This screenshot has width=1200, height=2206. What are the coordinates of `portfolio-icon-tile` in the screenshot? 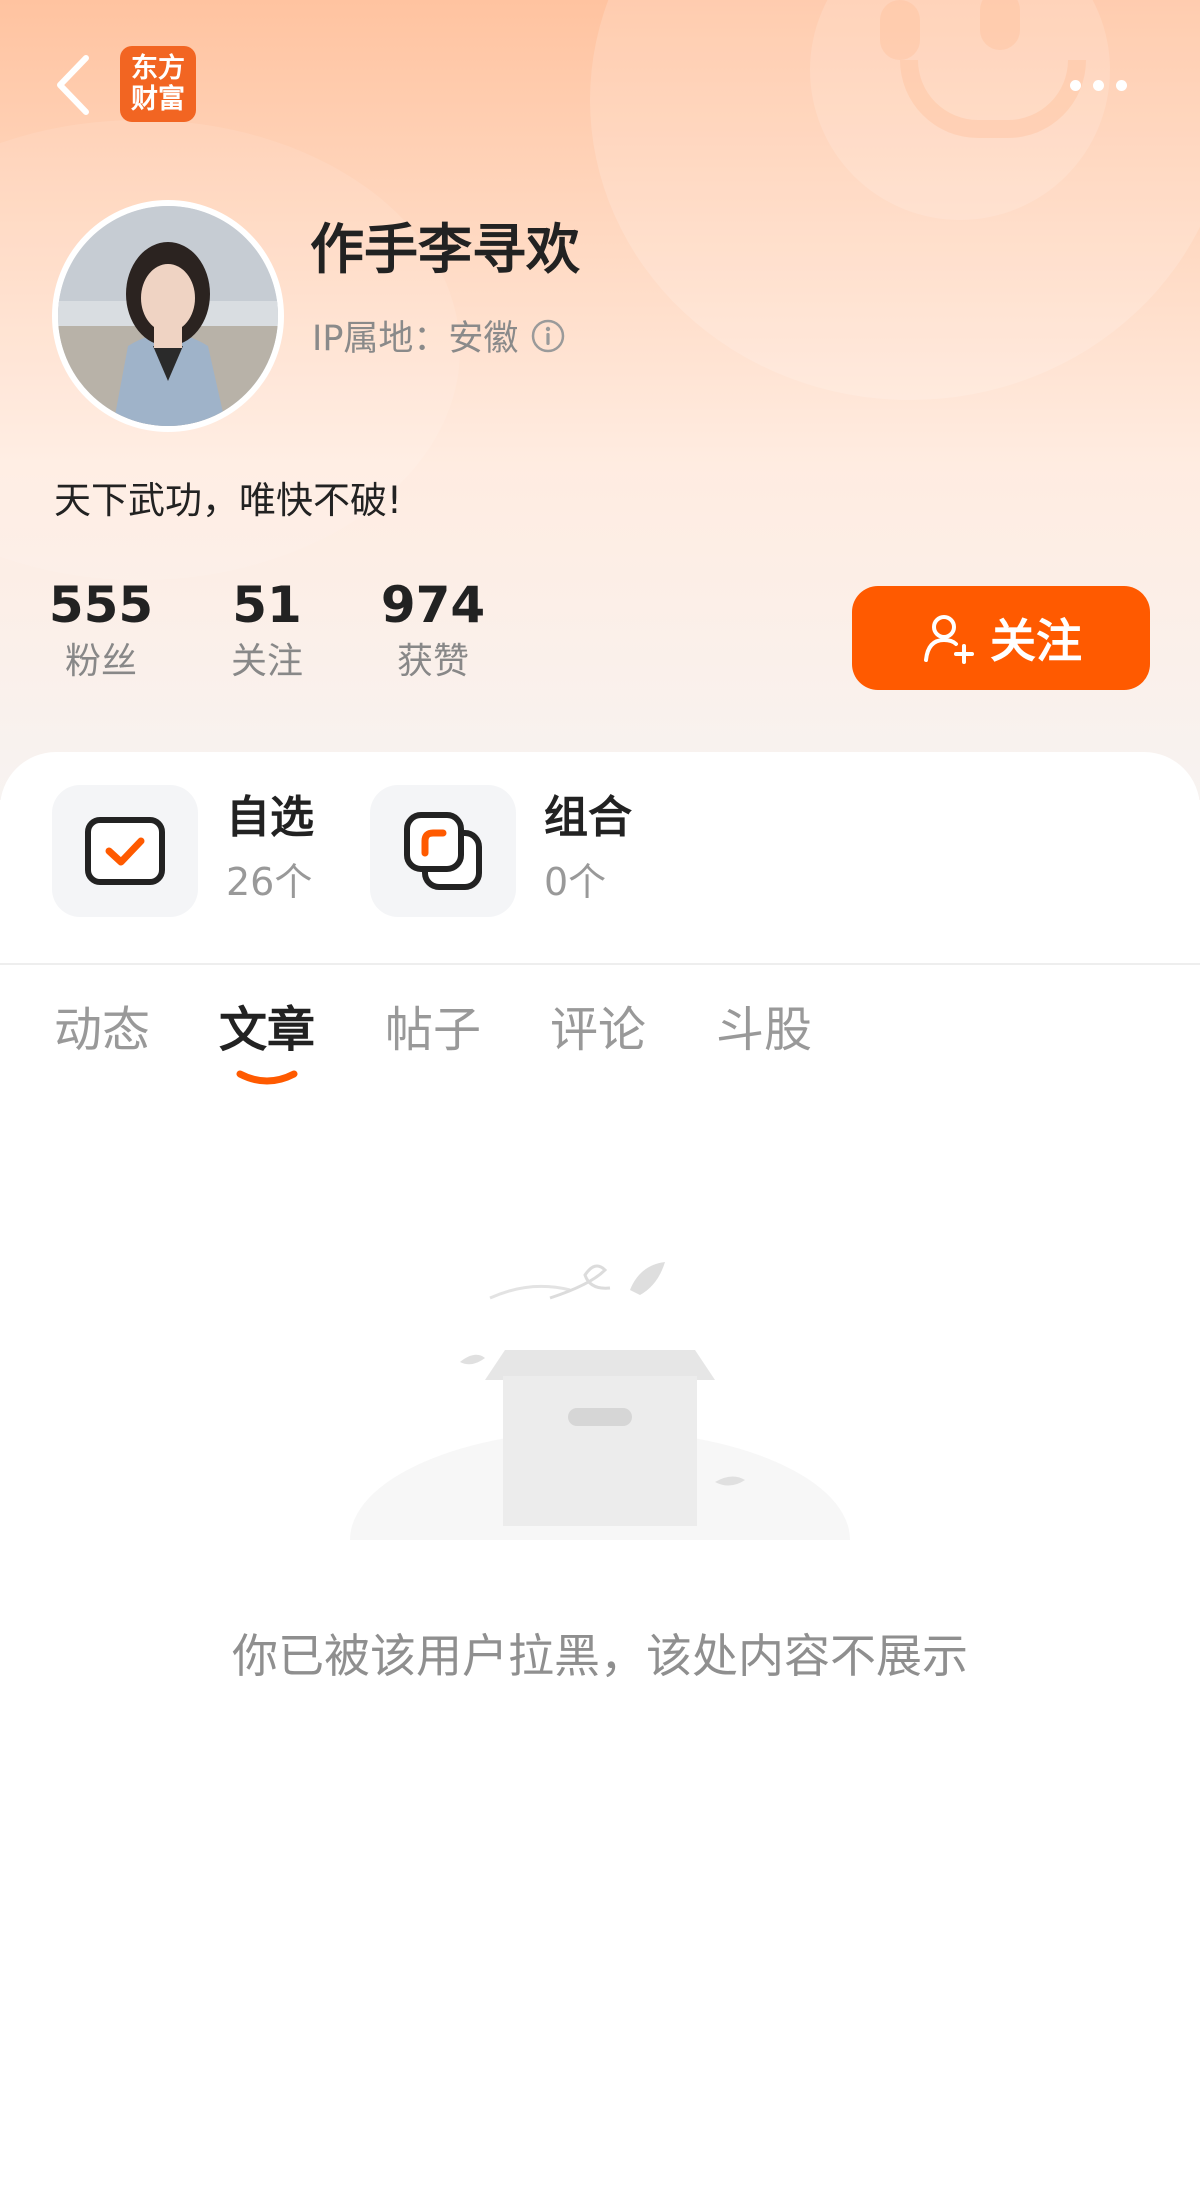 It's located at (443, 851).